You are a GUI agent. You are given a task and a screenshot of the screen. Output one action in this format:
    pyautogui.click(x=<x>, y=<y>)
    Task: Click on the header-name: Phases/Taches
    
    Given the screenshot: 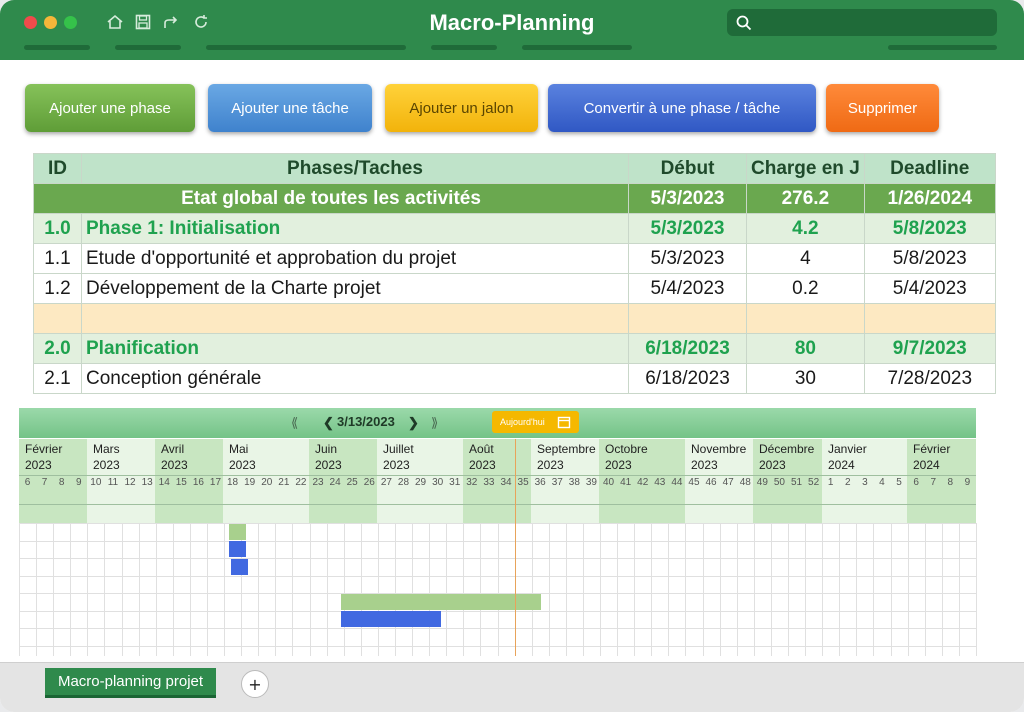 What is the action you would take?
    pyautogui.click(x=355, y=168)
    